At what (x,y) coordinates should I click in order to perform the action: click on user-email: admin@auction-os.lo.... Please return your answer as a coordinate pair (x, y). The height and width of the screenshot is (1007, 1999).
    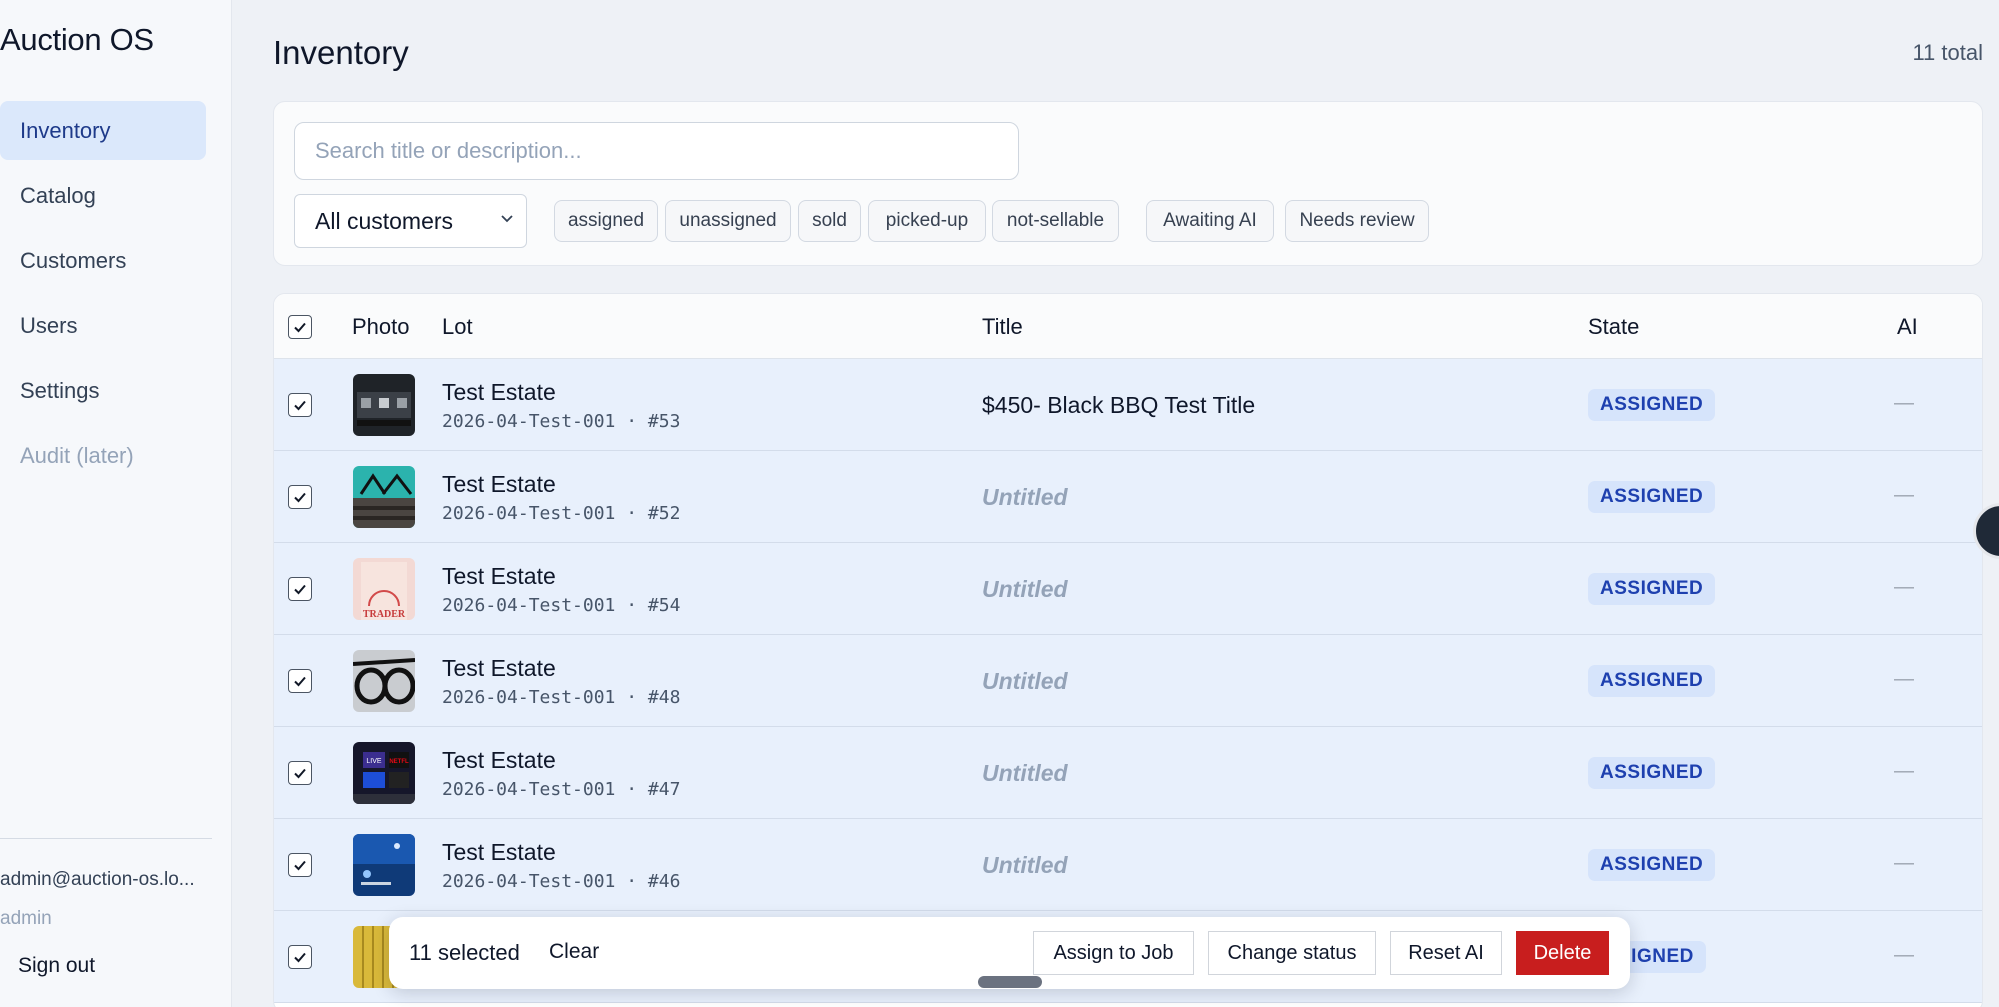
    Looking at the image, I should click on (97, 879).